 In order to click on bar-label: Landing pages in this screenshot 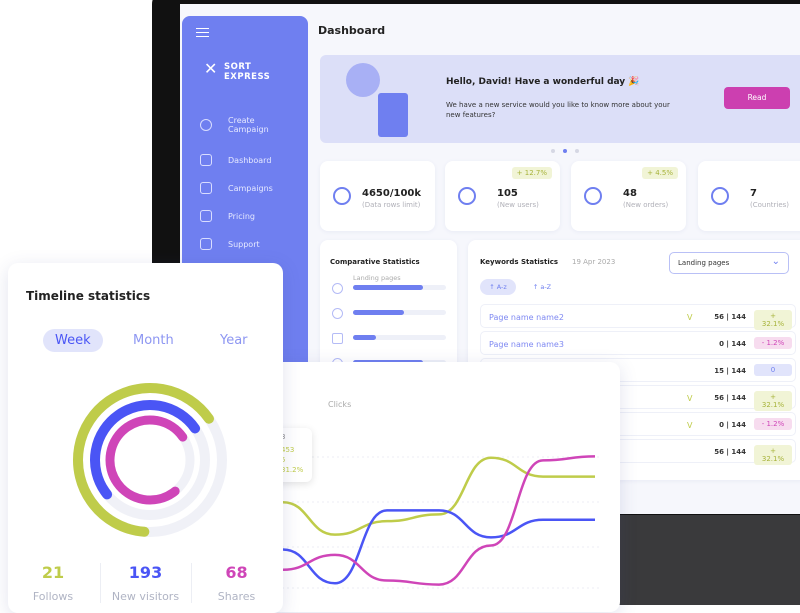, I will do `click(377, 278)`.